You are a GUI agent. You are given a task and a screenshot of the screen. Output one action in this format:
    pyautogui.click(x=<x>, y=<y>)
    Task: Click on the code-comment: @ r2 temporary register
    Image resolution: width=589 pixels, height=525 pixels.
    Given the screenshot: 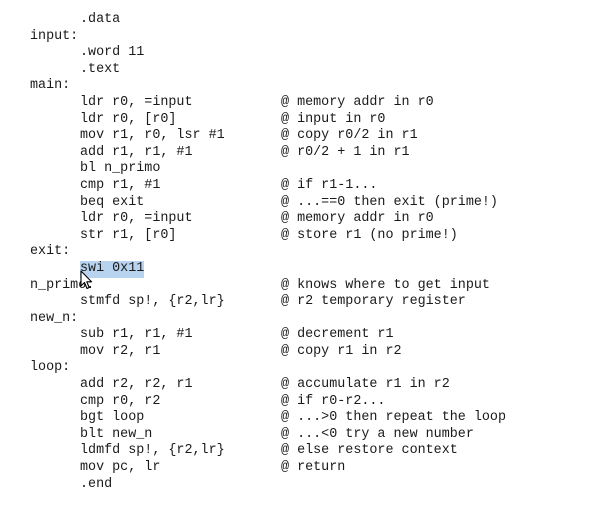 What is the action you would take?
    pyautogui.click(x=373, y=302)
    